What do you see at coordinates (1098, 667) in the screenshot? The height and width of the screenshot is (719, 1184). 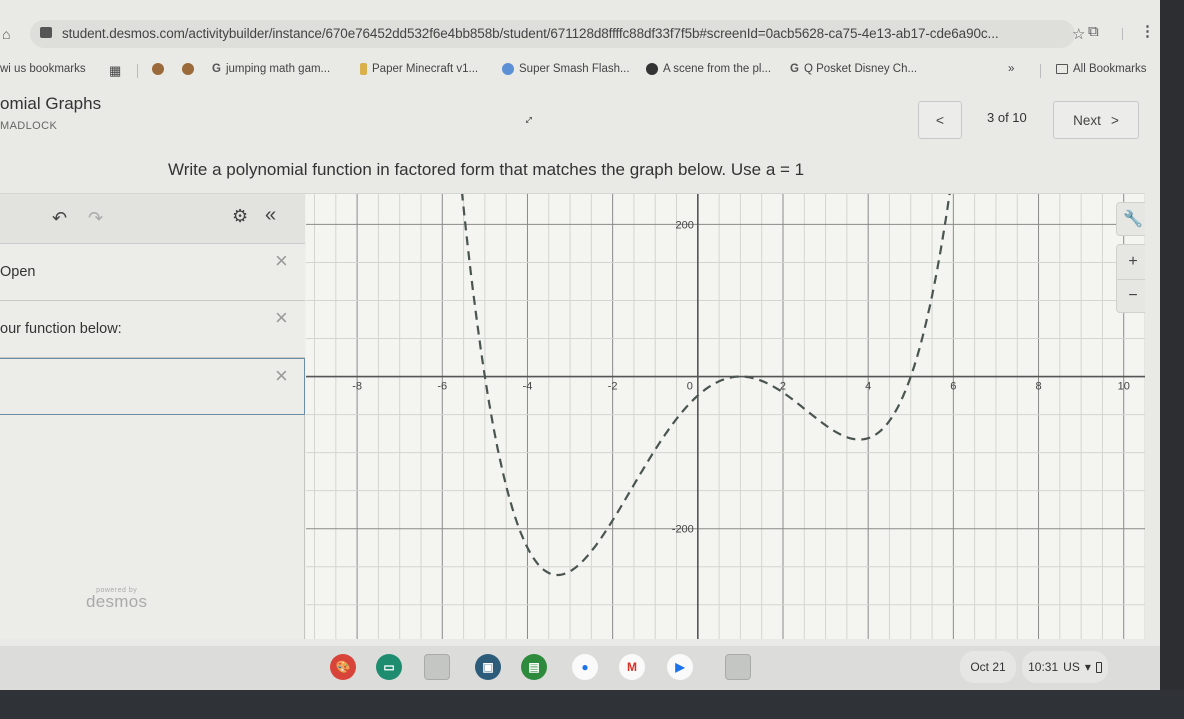 I see `battery-icon` at bounding box center [1098, 667].